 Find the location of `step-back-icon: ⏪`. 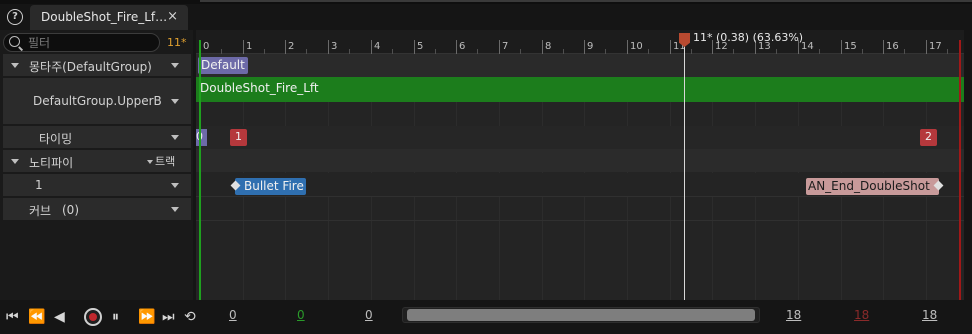

step-back-icon: ⏪ is located at coordinates (36, 317).